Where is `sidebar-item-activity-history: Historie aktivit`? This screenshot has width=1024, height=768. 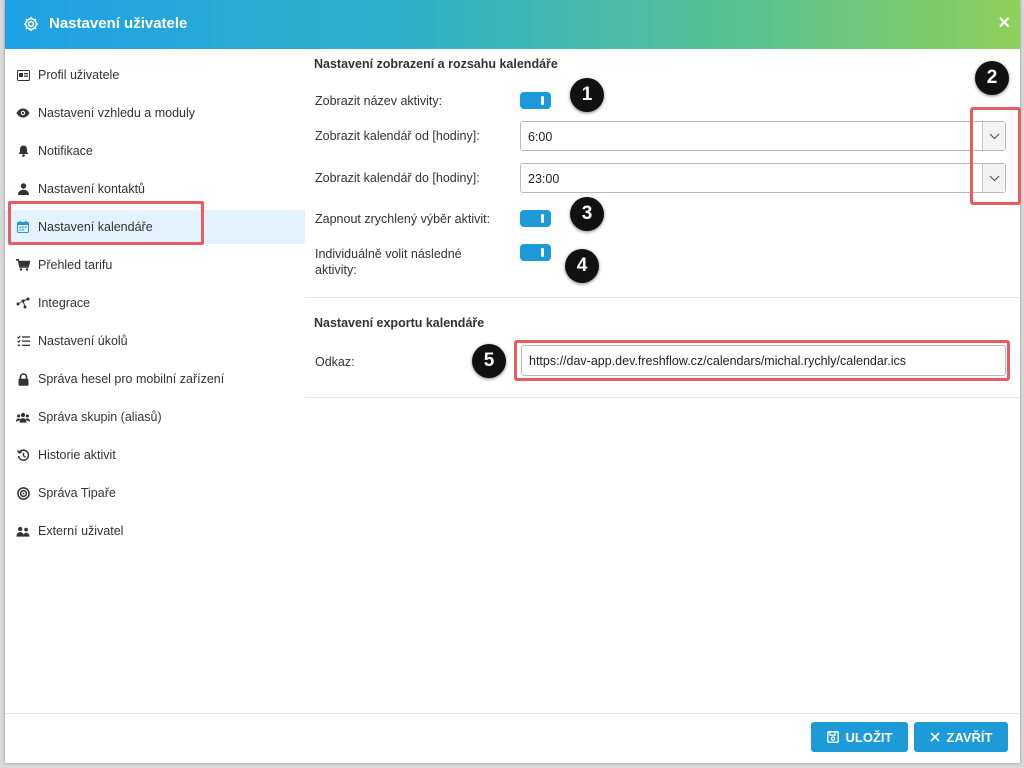 sidebar-item-activity-history: Historie aktivit is located at coordinates (155, 455).